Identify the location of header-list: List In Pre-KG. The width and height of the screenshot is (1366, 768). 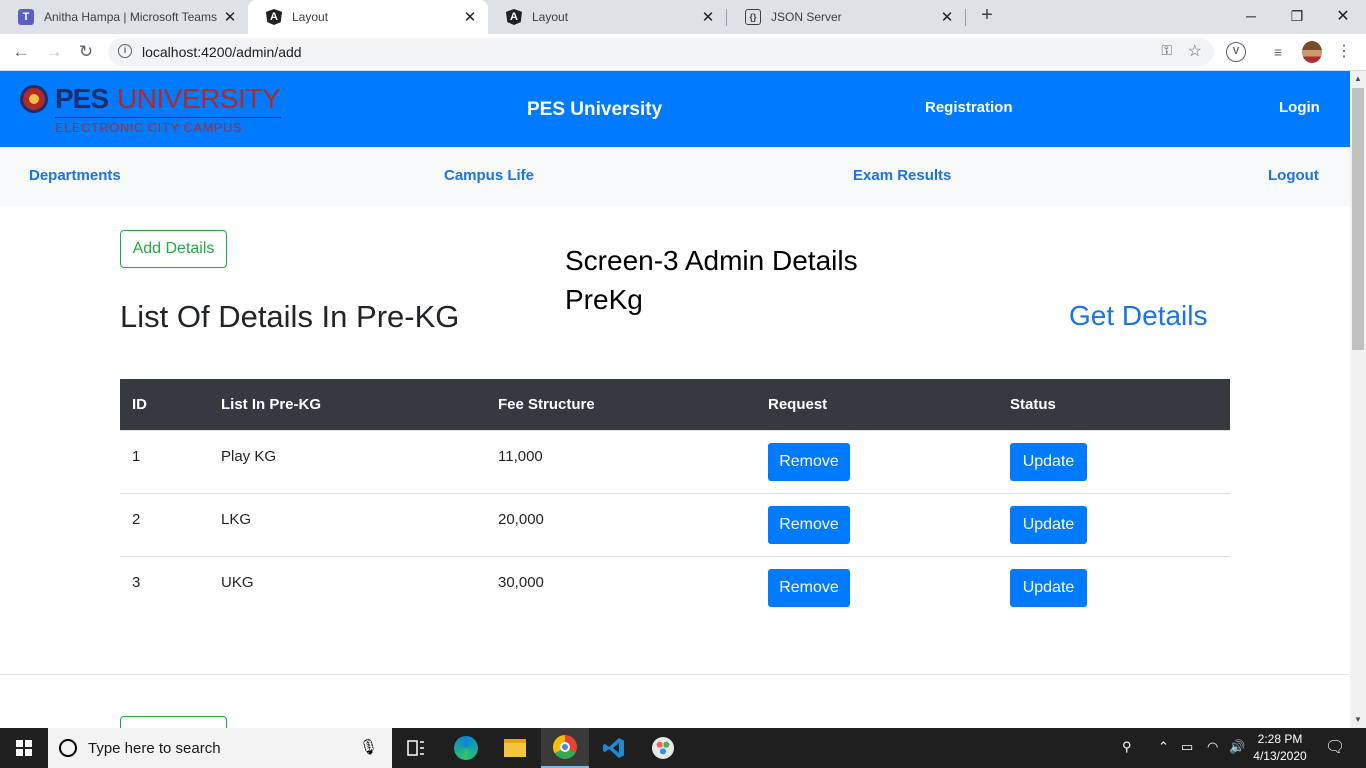
(271, 404).